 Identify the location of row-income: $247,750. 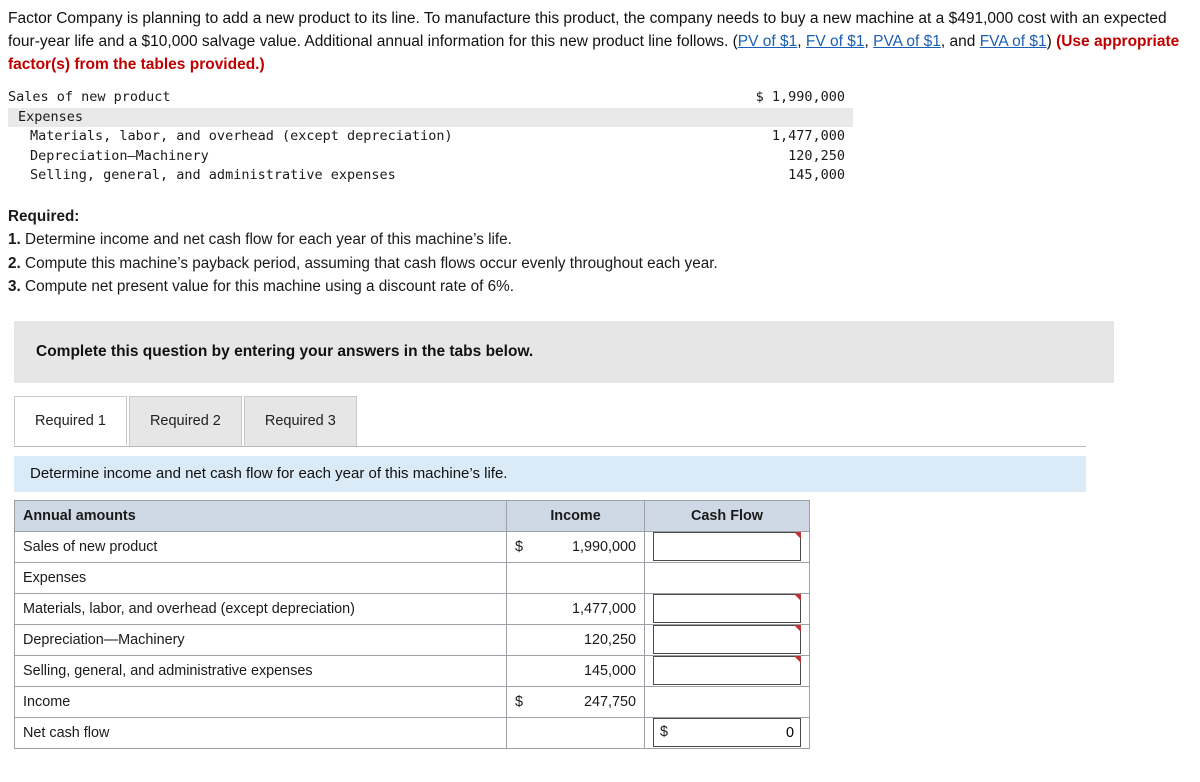
(575, 701).